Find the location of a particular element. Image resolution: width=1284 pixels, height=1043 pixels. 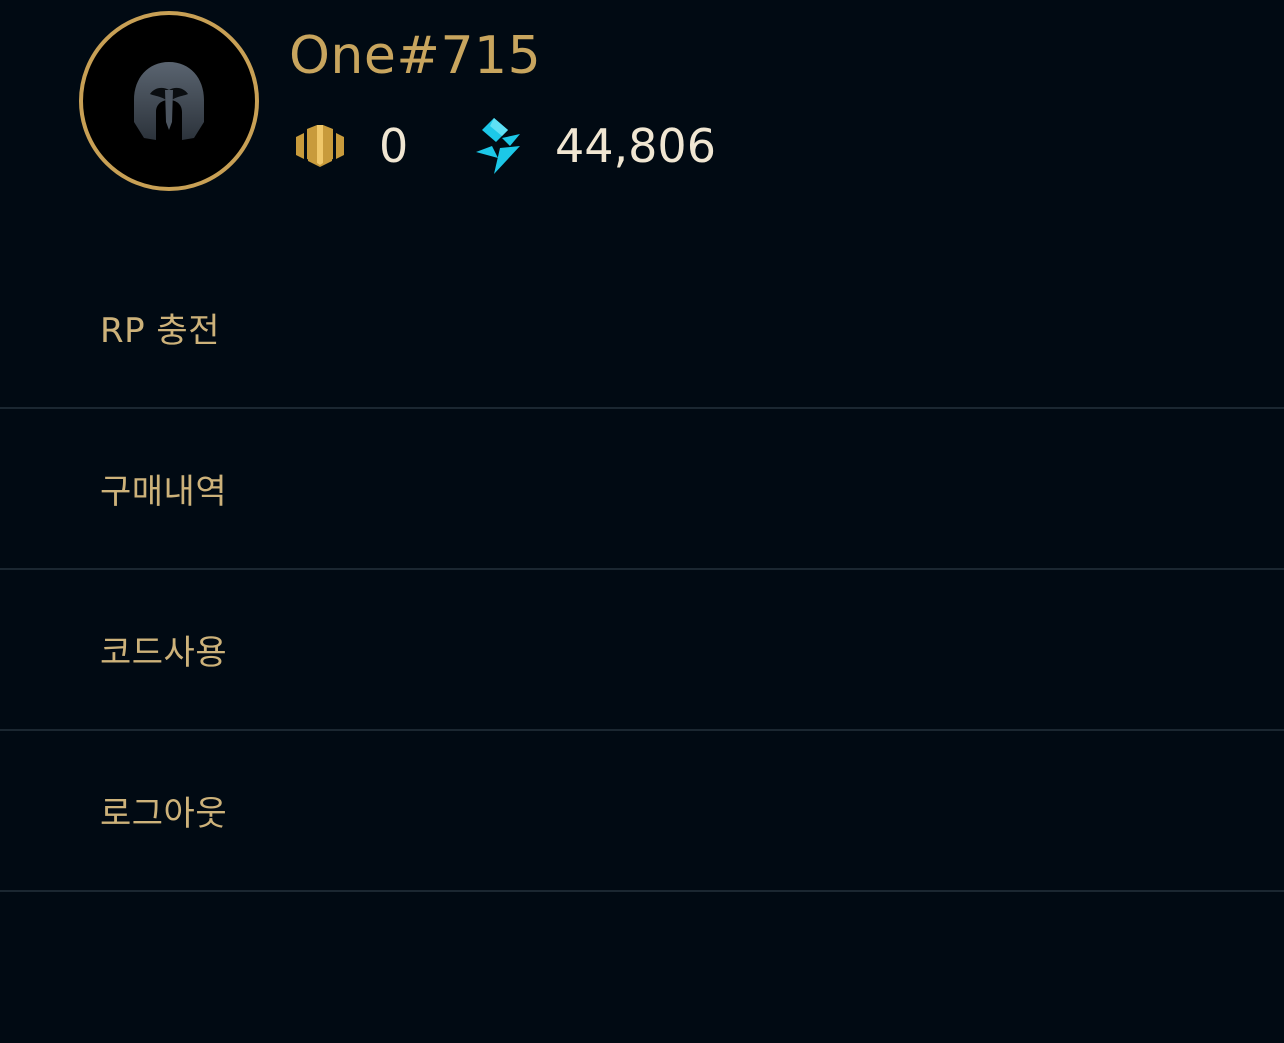

riot-points-icon is located at coordinates (498, 146).